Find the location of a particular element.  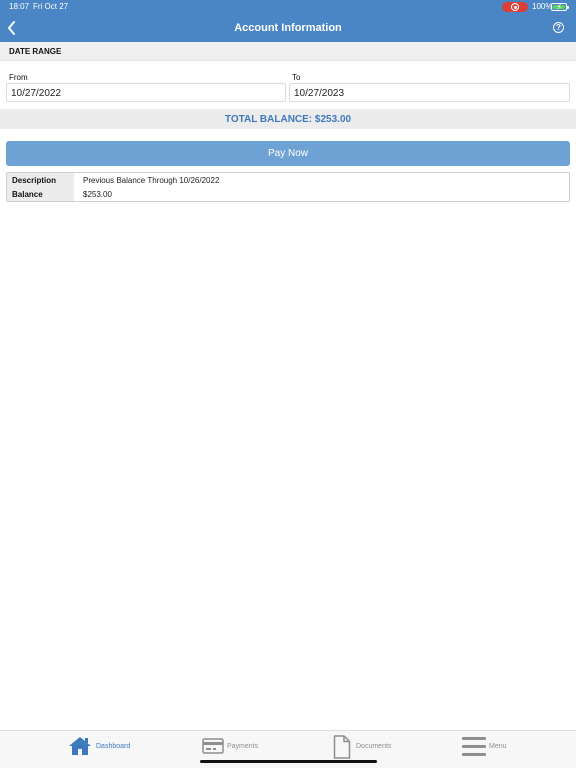

total-balance: TOTAL BALANCE: $253.00 is located at coordinates (288, 119).